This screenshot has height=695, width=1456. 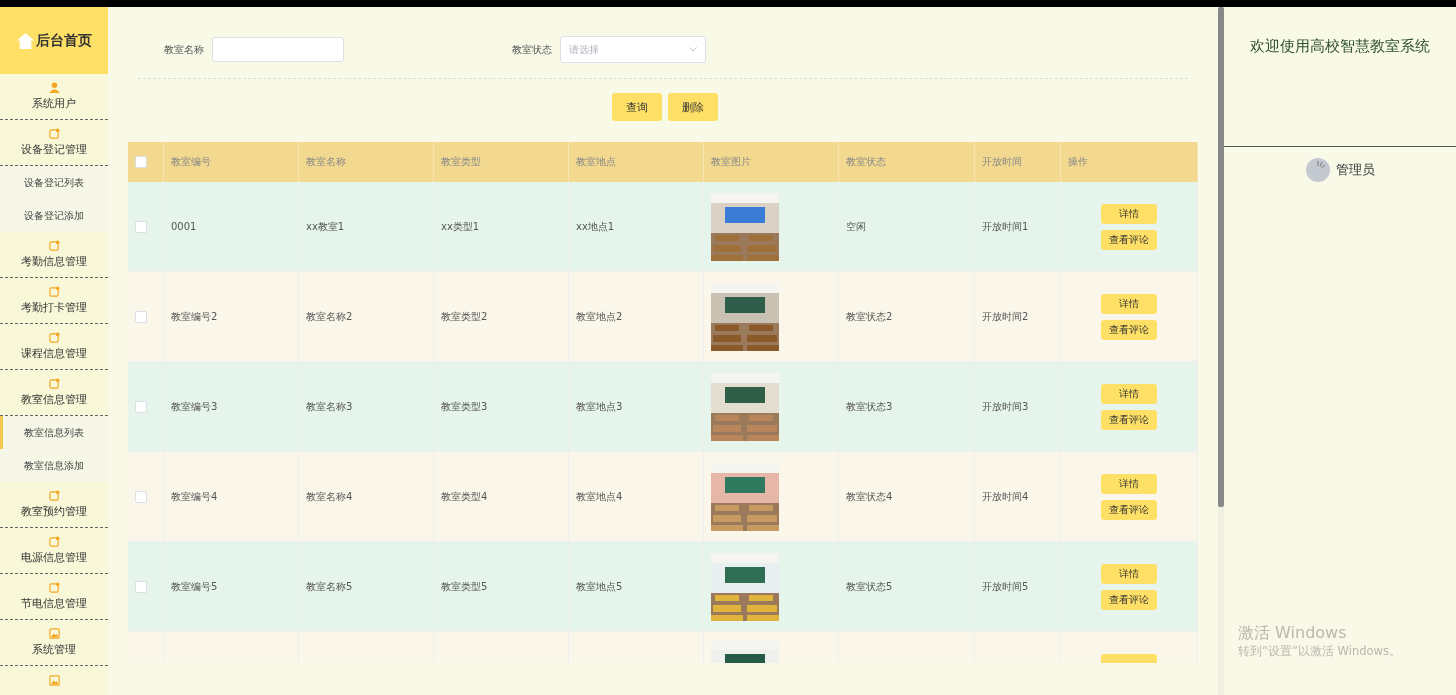 What do you see at coordinates (278, 49) in the screenshot?
I see `name-input` at bounding box center [278, 49].